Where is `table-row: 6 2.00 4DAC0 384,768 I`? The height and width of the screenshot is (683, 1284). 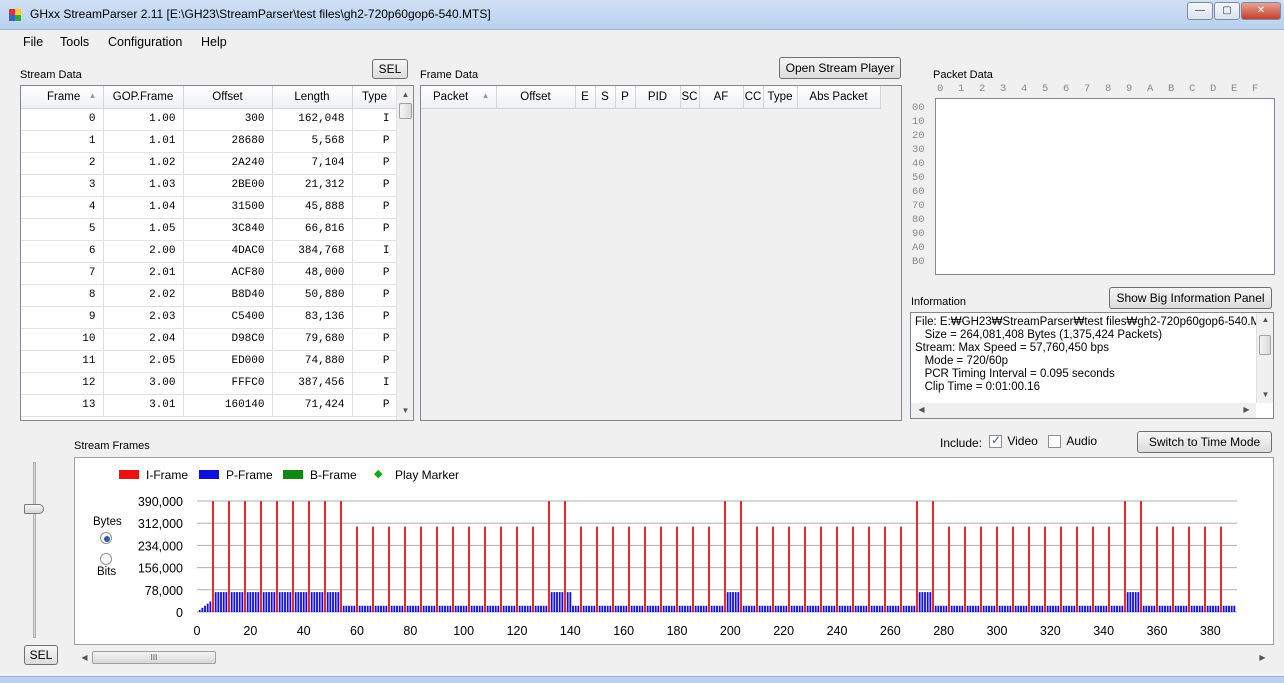 table-row: 6 2.00 4DAC0 384,768 I is located at coordinates (209, 251).